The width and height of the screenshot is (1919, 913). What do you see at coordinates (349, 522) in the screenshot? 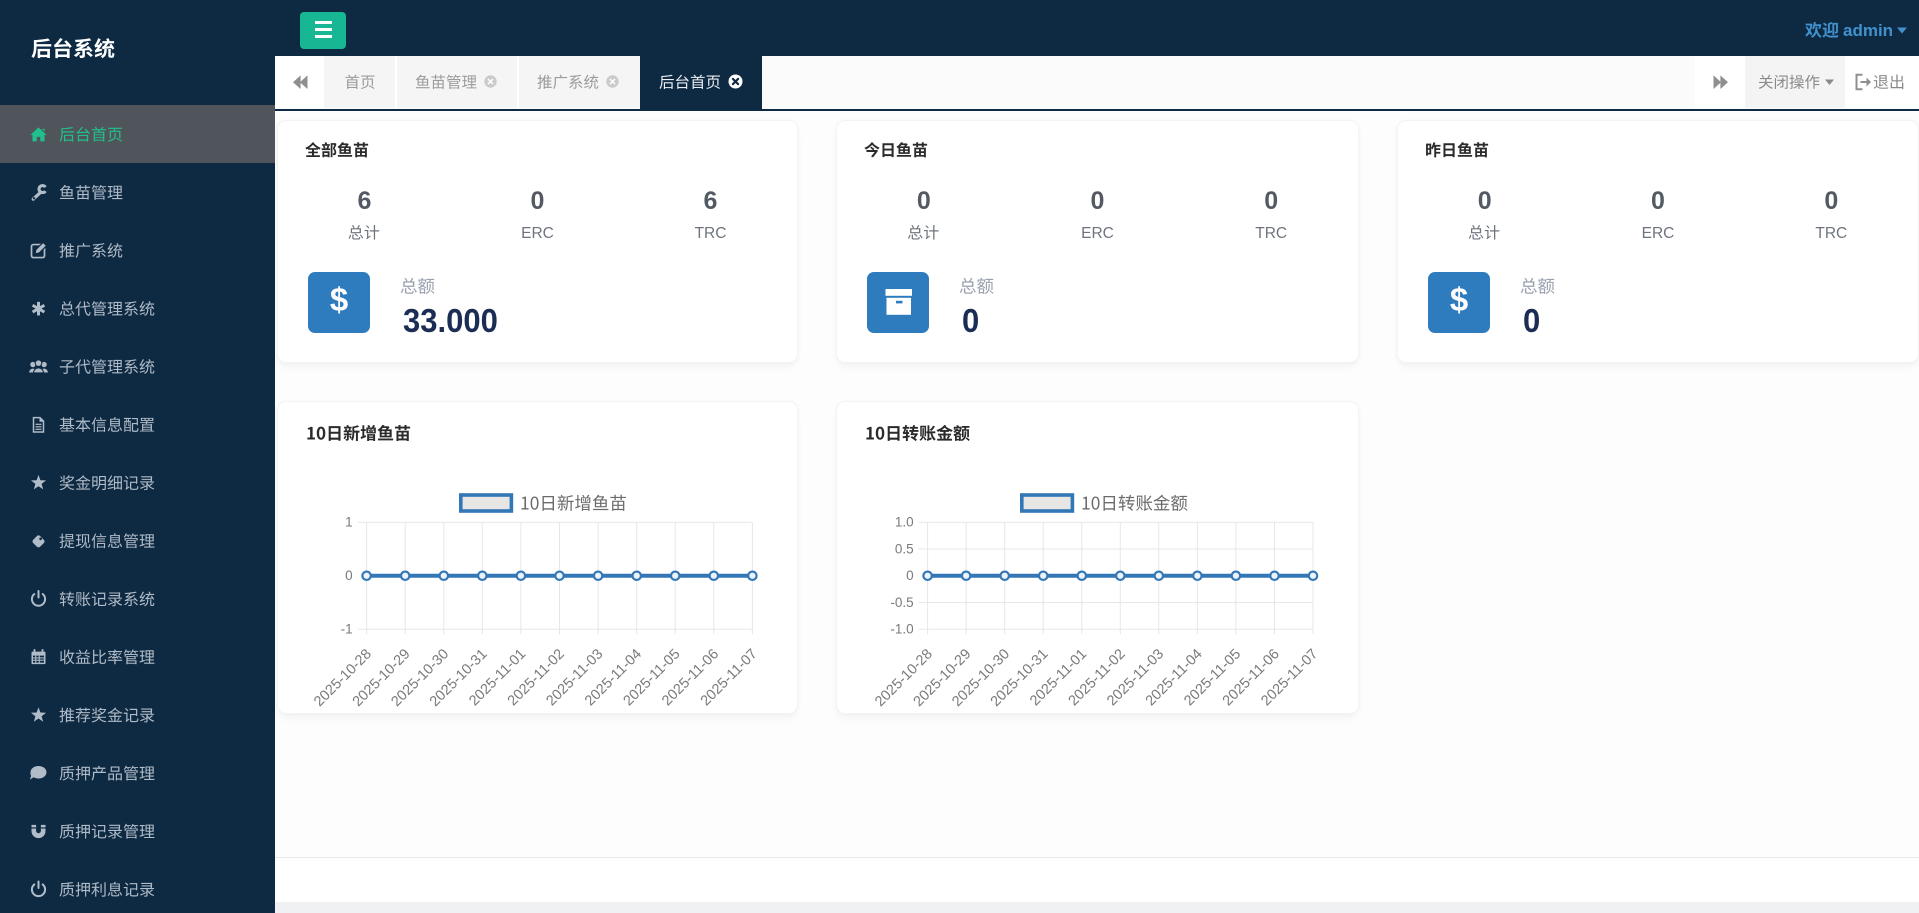
I see `svg-text: 1` at bounding box center [349, 522].